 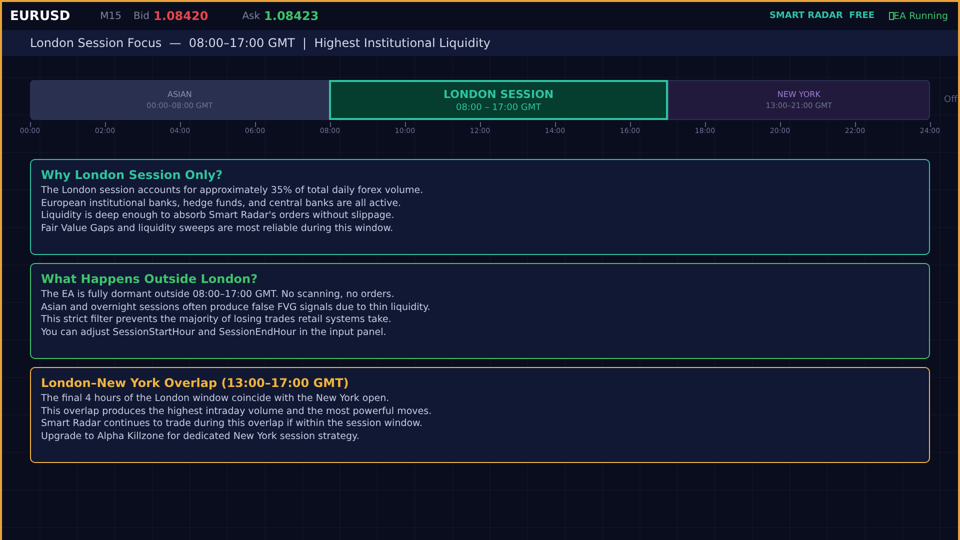 What do you see at coordinates (237, 412) in the screenshot?
I see `card-text: This overlap produces the highest intraday volume and the most powerful moves.` at bounding box center [237, 412].